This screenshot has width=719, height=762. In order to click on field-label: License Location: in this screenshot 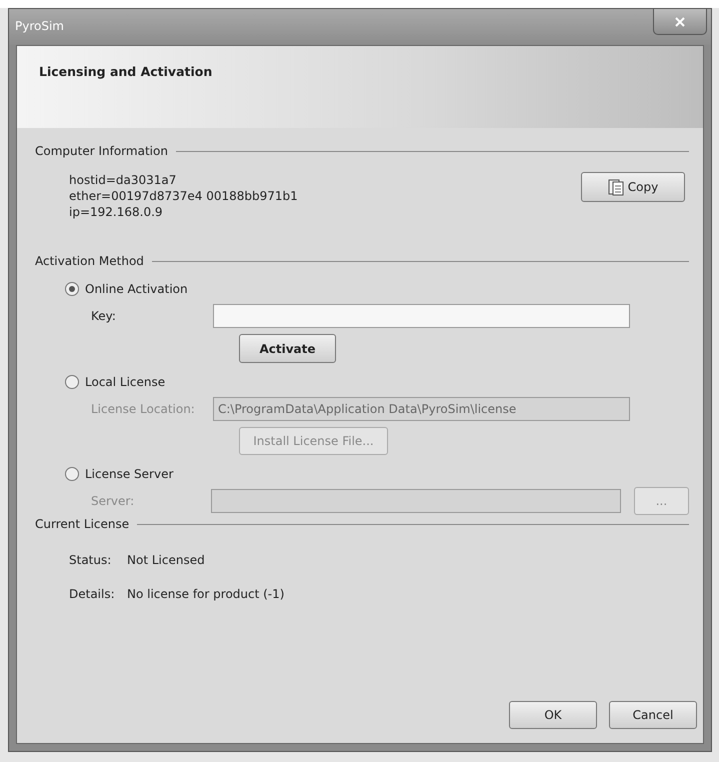, I will do `click(143, 409)`.